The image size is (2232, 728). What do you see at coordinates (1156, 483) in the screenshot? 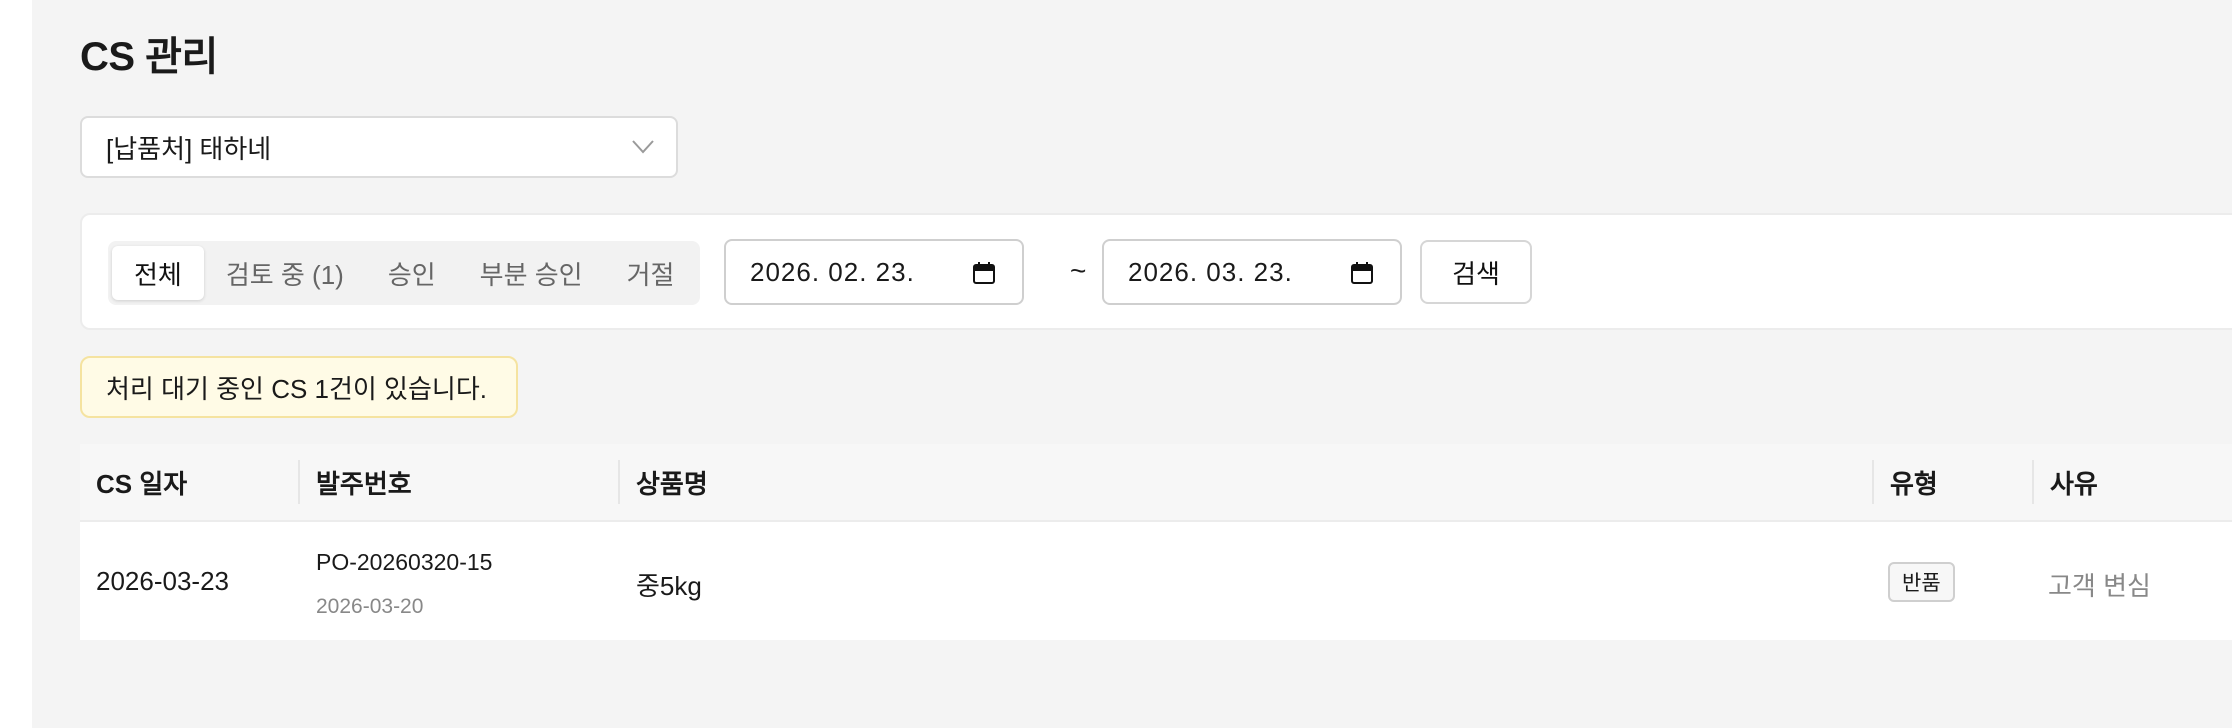
I see `table-header: CS 일자 발주번호 상품명 유형 사유` at bounding box center [1156, 483].